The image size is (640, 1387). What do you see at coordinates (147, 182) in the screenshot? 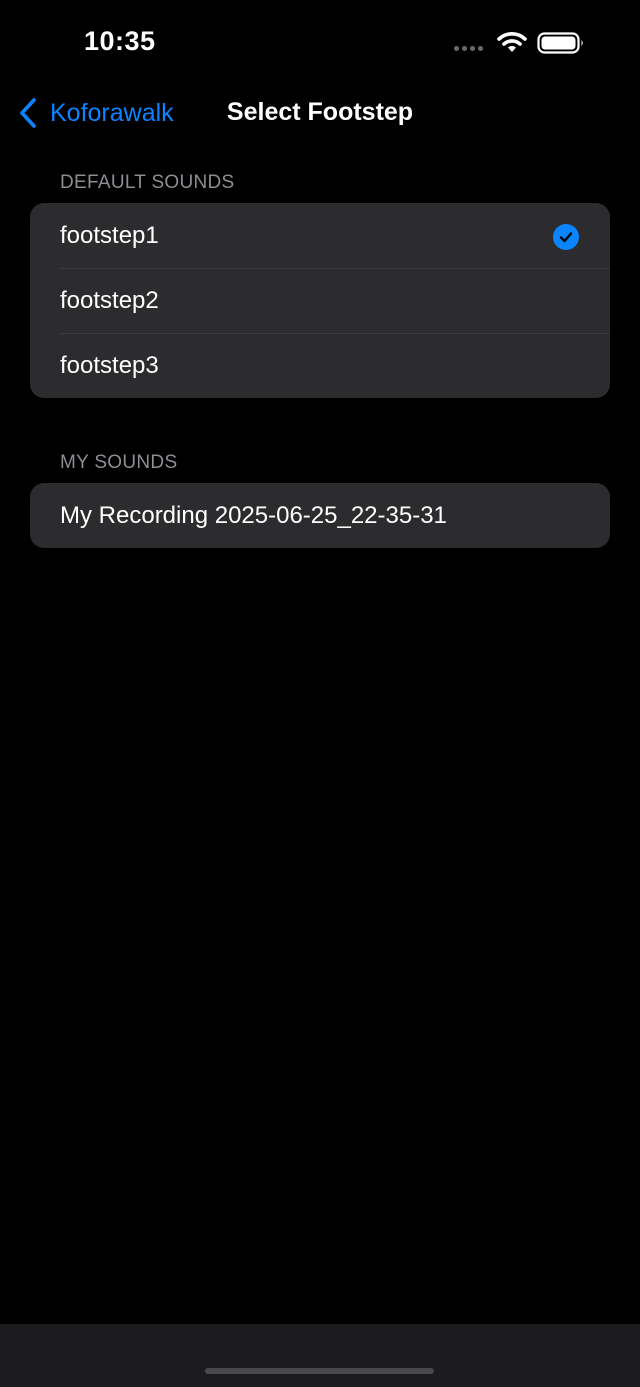
I see `section-header-default-sounds: DEFAULT SOUNDS` at bounding box center [147, 182].